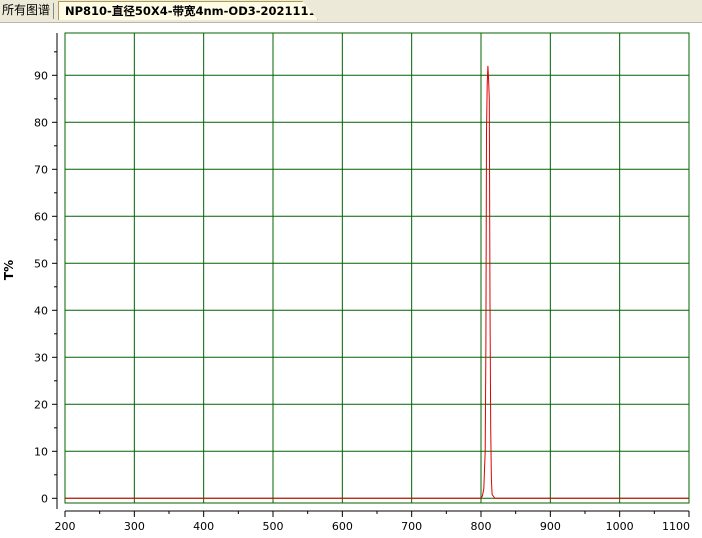 This screenshot has width=702, height=538. Describe the element at coordinates (351, 11) in the screenshot. I see `tab-bar: 所有图谱 NP810-直径50X4-带宽4nm-OD3-20211116.std` at that location.